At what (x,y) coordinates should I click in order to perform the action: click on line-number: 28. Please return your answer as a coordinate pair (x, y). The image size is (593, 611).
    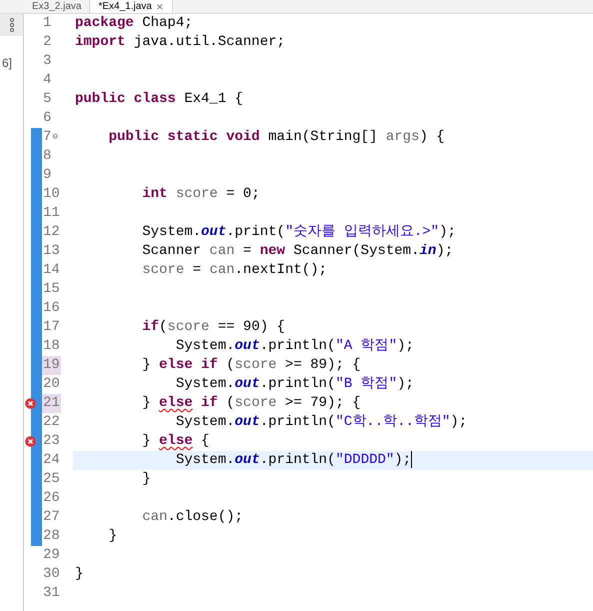
    Looking at the image, I should click on (51, 536).